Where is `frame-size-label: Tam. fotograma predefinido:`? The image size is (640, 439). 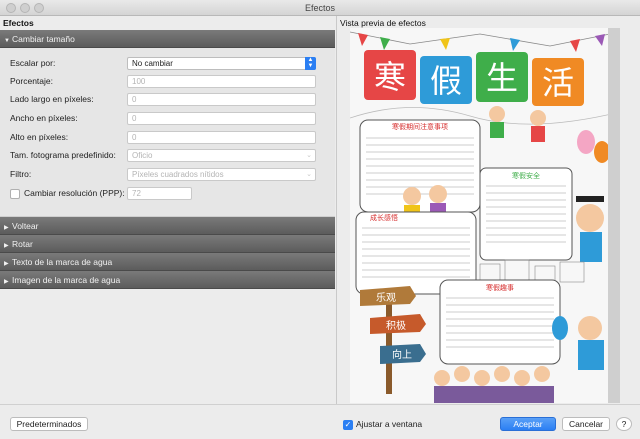
frame-size-label: Tam. fotograma predefinido: is located at coordinates (63, 155).